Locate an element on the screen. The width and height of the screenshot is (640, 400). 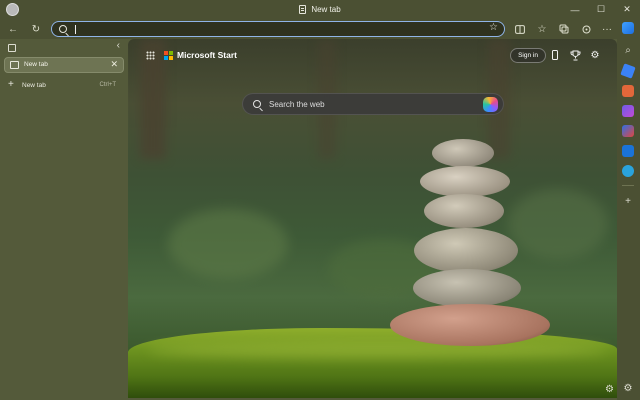
window-controls: — ☐ ✕ is located at coordinates (601, 9).